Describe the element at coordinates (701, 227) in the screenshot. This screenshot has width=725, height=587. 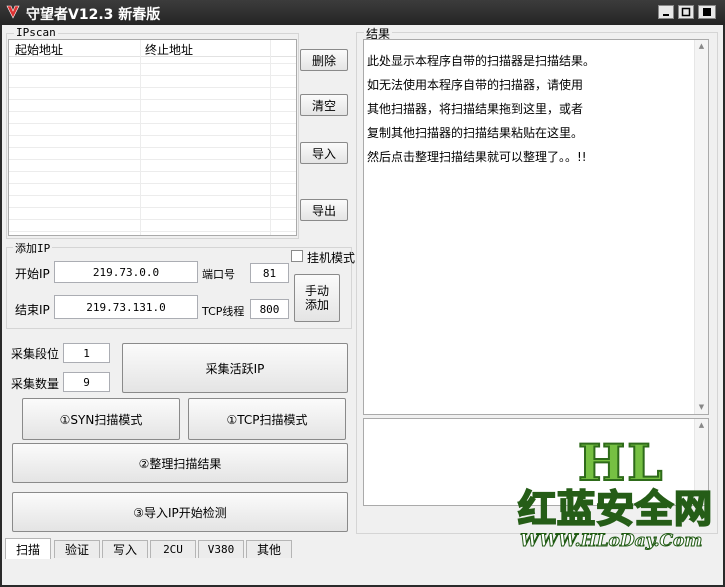
I see `results-scrollbar: ▲ ▼` at that location.